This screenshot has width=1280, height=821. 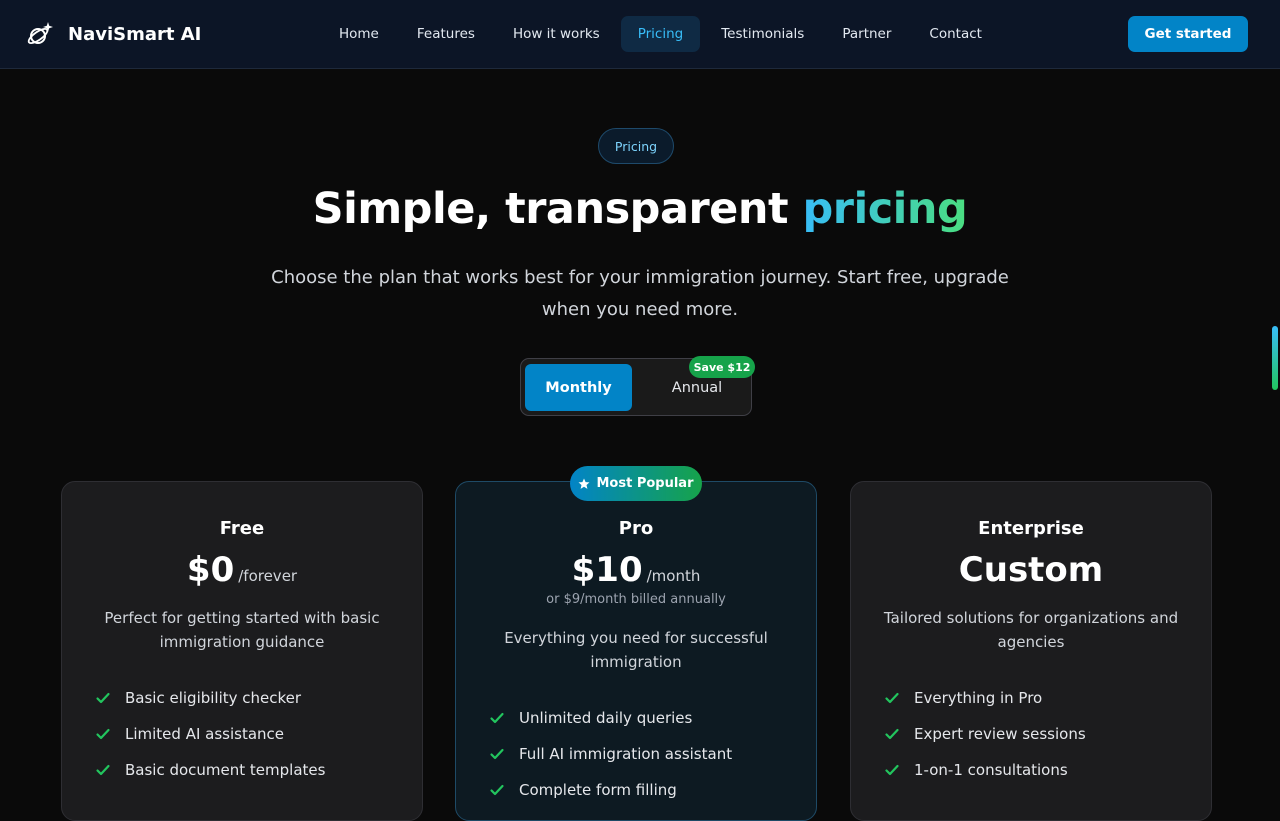 What do you see at coordinates (40, 33) in the screenshot?
I see `sparkle-orbit-icon` at bounding box center [40, 33].